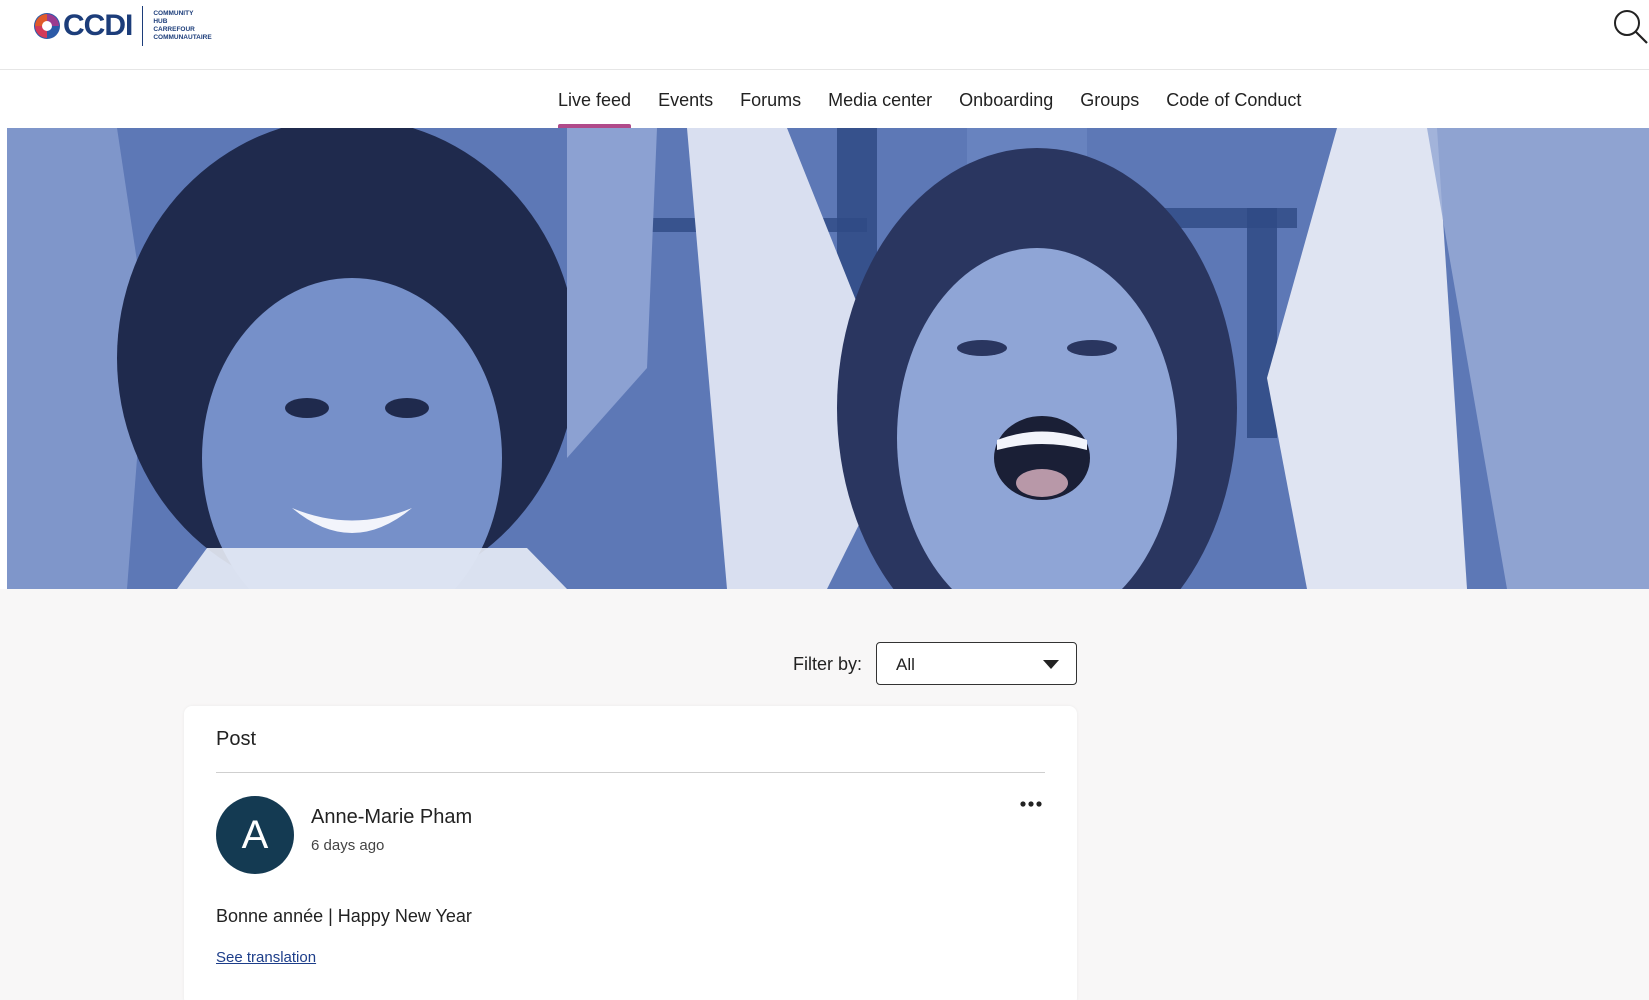 The image size is (1649, 1000). I want to click on nav-item-forums: Forums, so click(770, 99).